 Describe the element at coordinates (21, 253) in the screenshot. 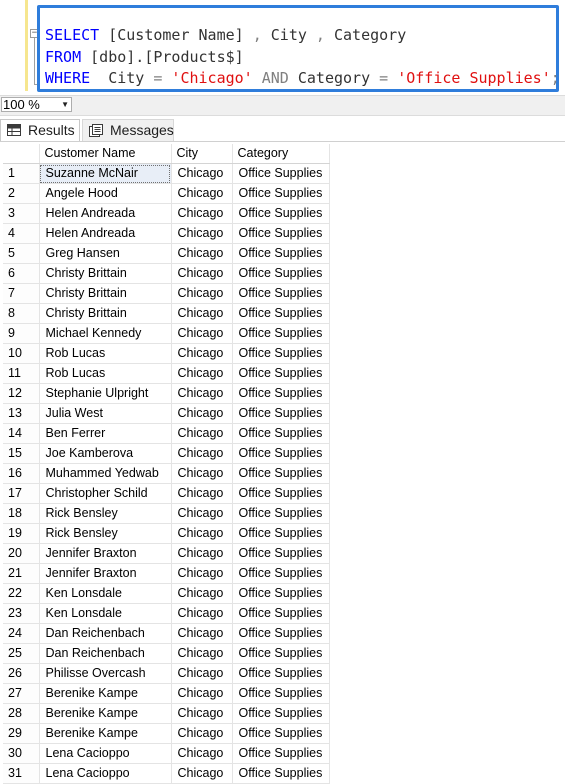

I see `row-number: 5` at that location.